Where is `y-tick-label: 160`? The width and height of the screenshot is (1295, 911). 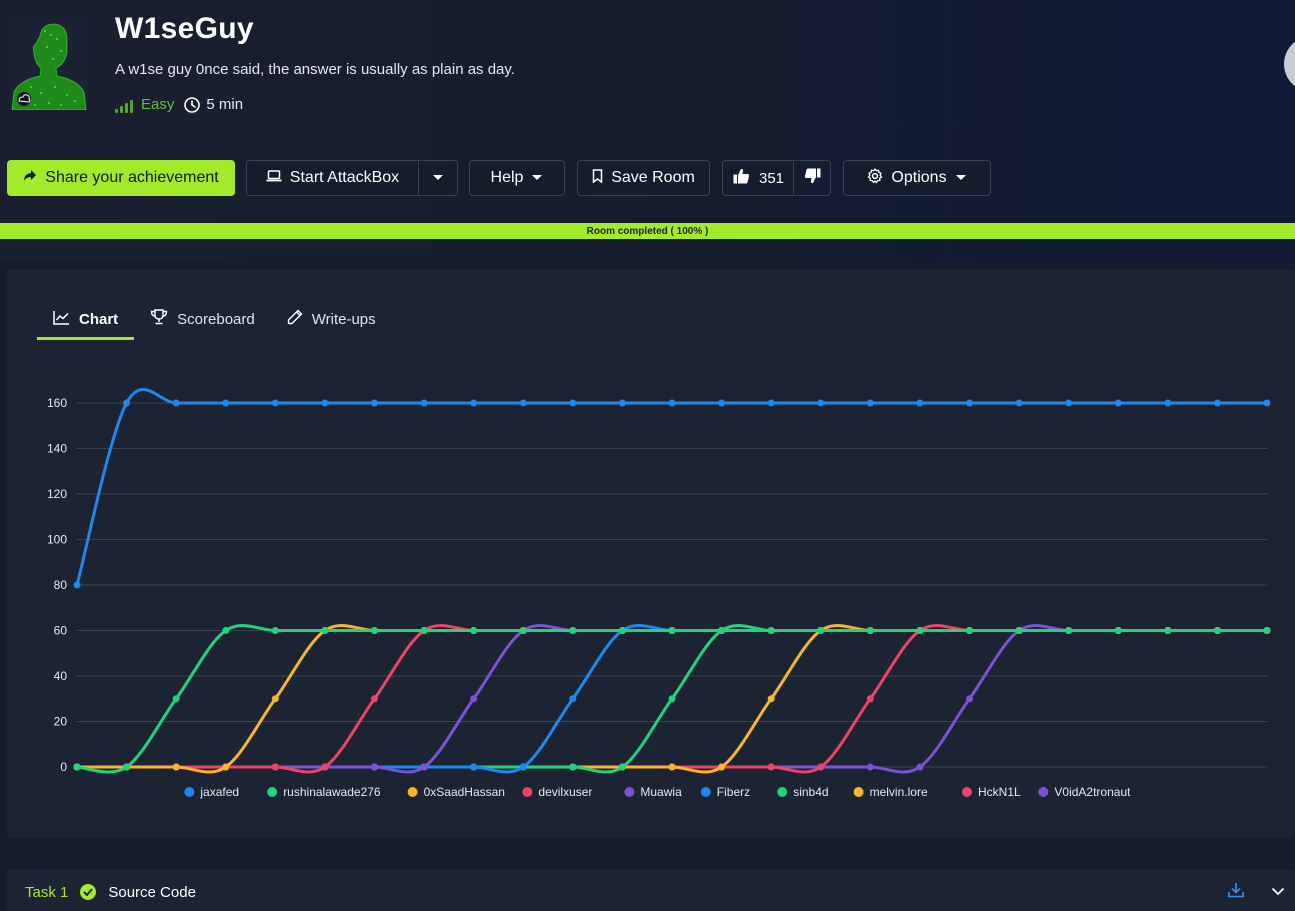 y-tick-label: 160 is located at coordinates (57, 403).